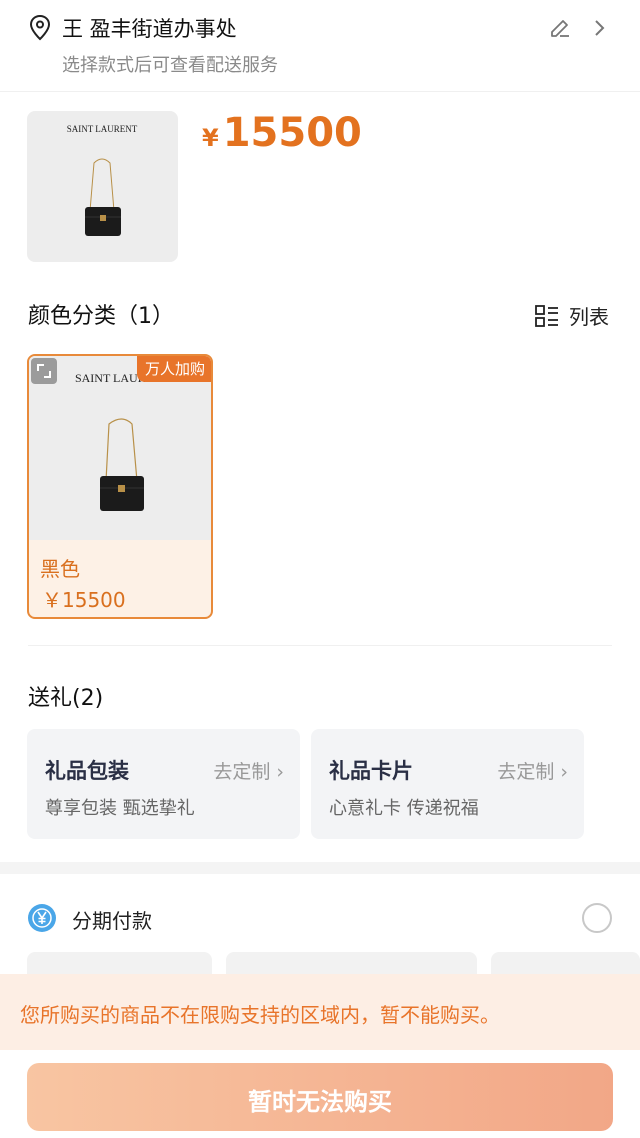  What do you see at coordinates (320, 868) in the screenshot?
I see `section-separator` at bounding box center [320, 868].